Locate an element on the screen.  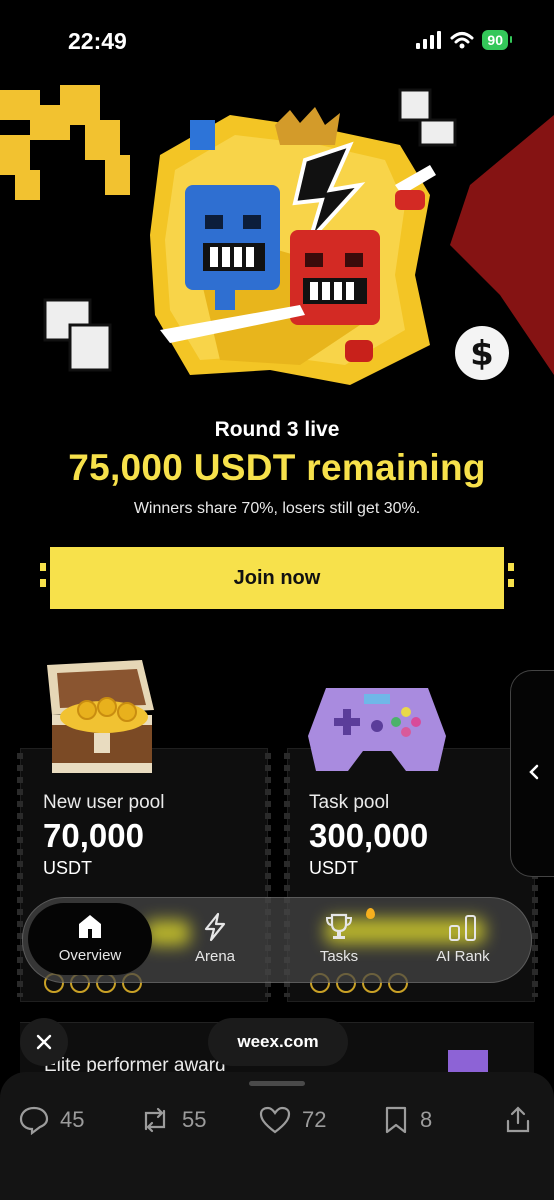
cellular-signal-icon is located at coordinates (429, 40).